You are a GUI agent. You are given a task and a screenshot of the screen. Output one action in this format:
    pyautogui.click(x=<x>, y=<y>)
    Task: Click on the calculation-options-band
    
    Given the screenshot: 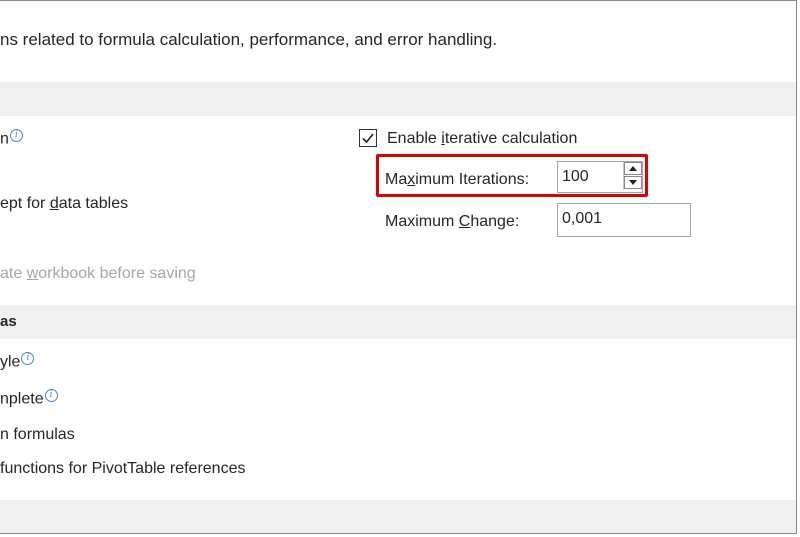 What is the action you would take?
    pyautogui.click(x=398, y=99)
    